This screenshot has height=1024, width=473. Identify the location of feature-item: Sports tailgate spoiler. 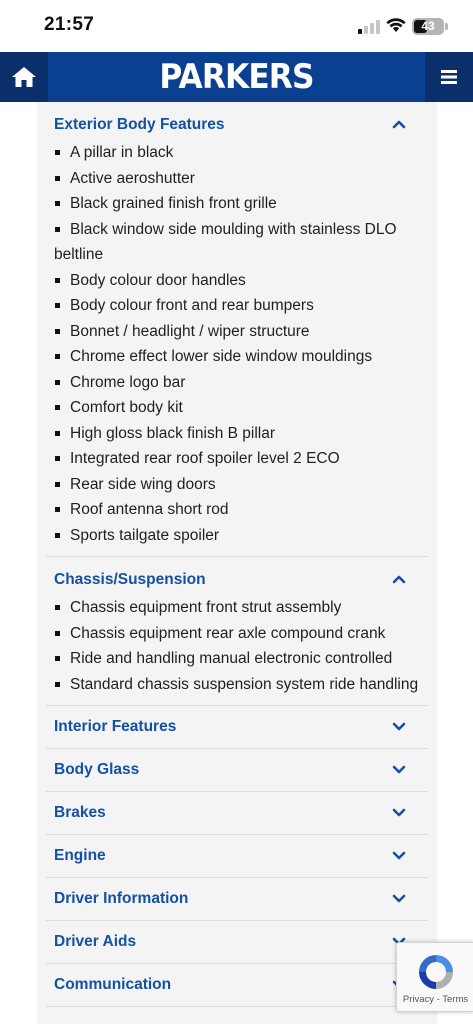
(237, 536).